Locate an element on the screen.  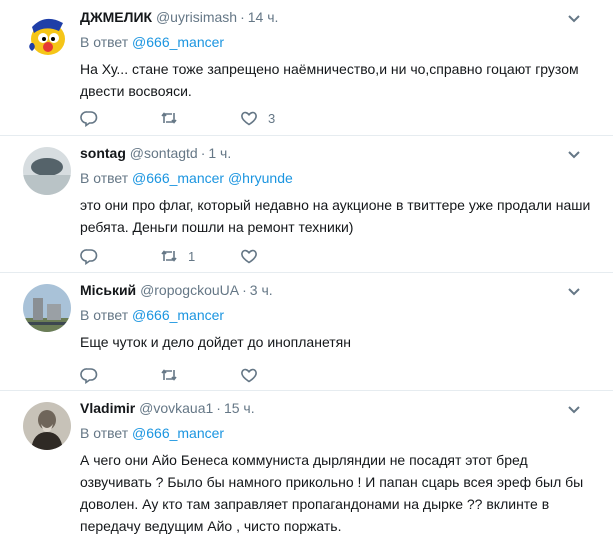
like-button: 3 is located at coordinates (257, 118).